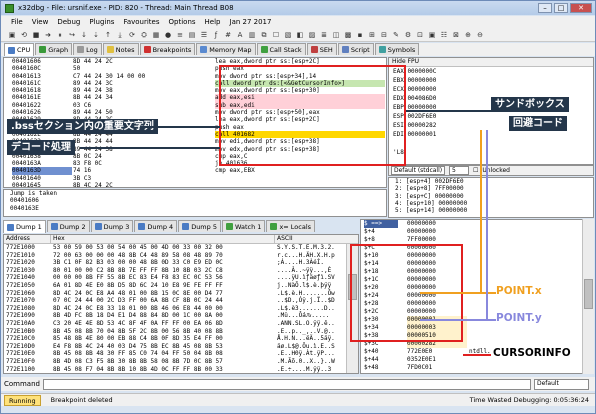 This screenshot has height=414, width=596. I want to click on dump-address: 772E1060, so click(28, 294).